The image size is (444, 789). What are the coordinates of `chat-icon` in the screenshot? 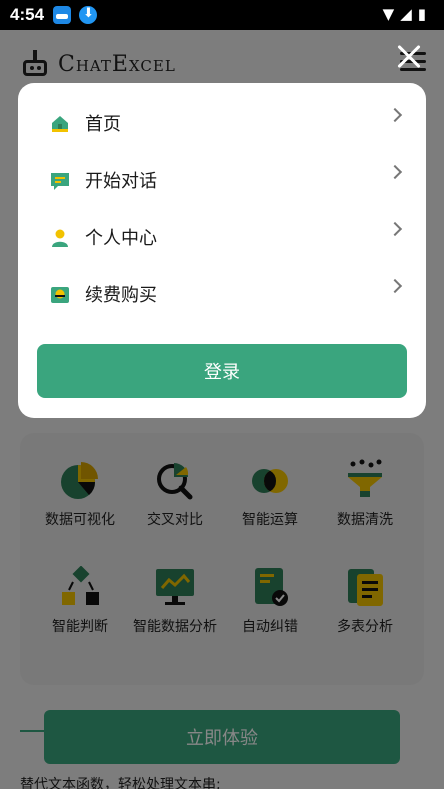 It's located at (60, 181).